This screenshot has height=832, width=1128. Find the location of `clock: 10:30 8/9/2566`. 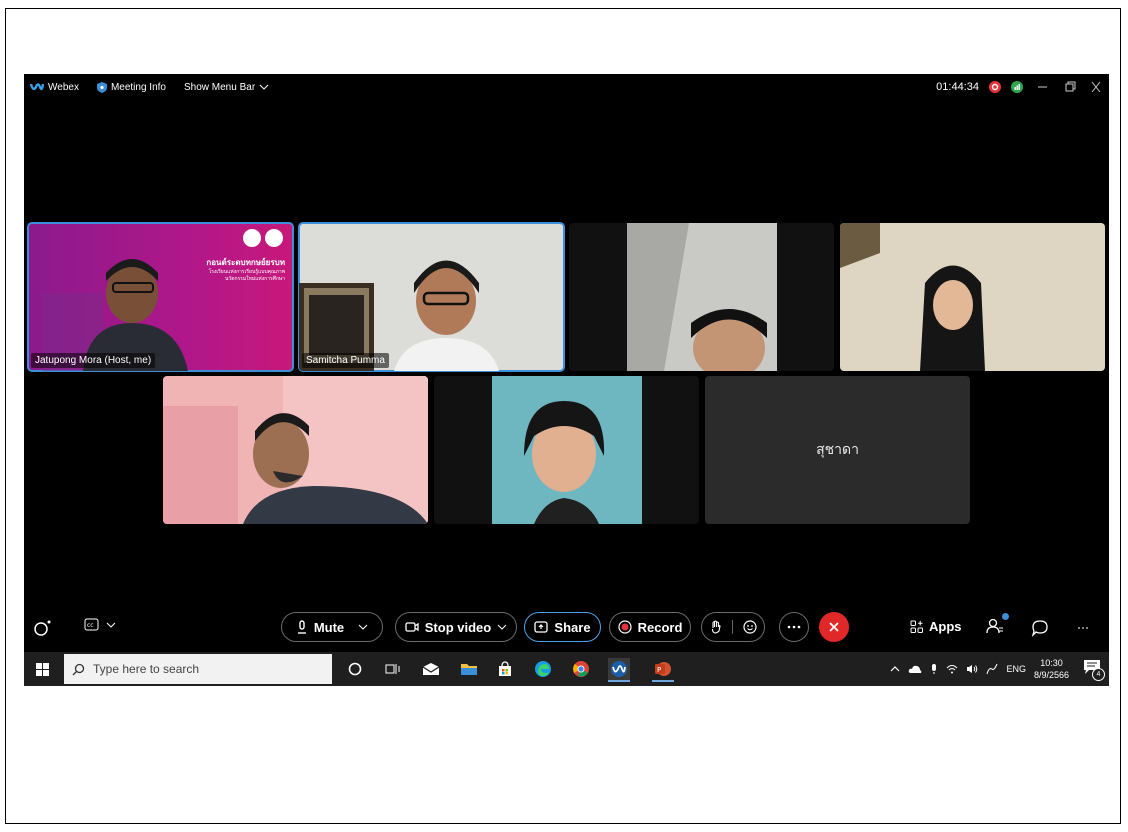

clock: 10:30 8/9/2566 is located at coordinates (1051, 669).